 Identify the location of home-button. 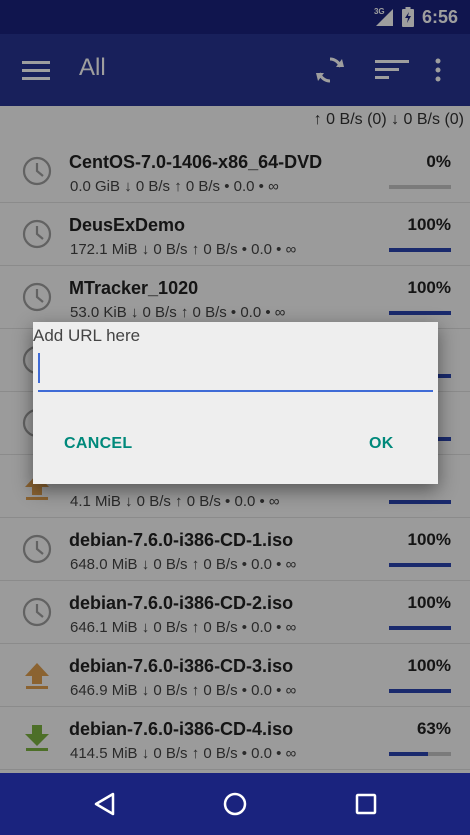
(235, 804).